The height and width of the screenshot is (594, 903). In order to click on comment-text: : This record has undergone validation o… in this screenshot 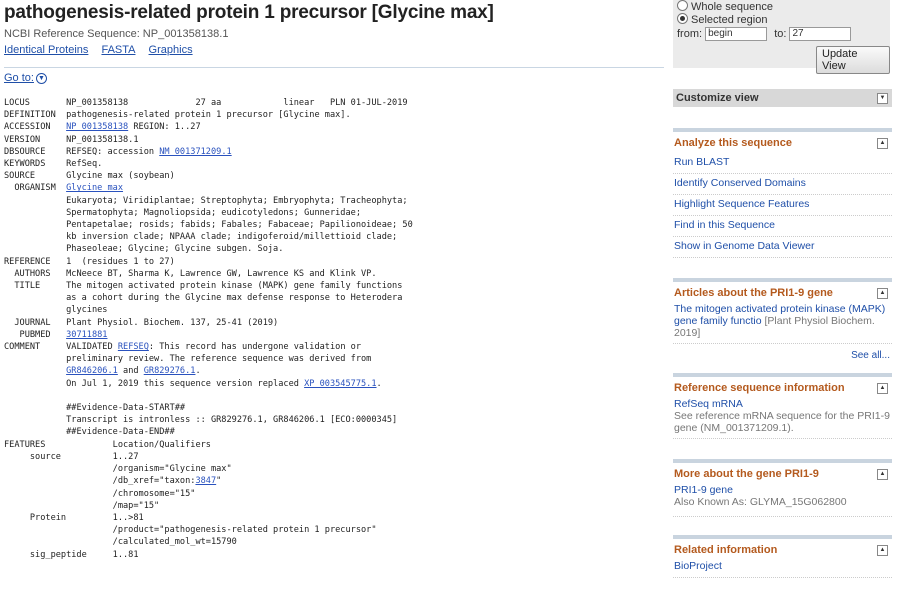, I will do `click(255, 347)`.